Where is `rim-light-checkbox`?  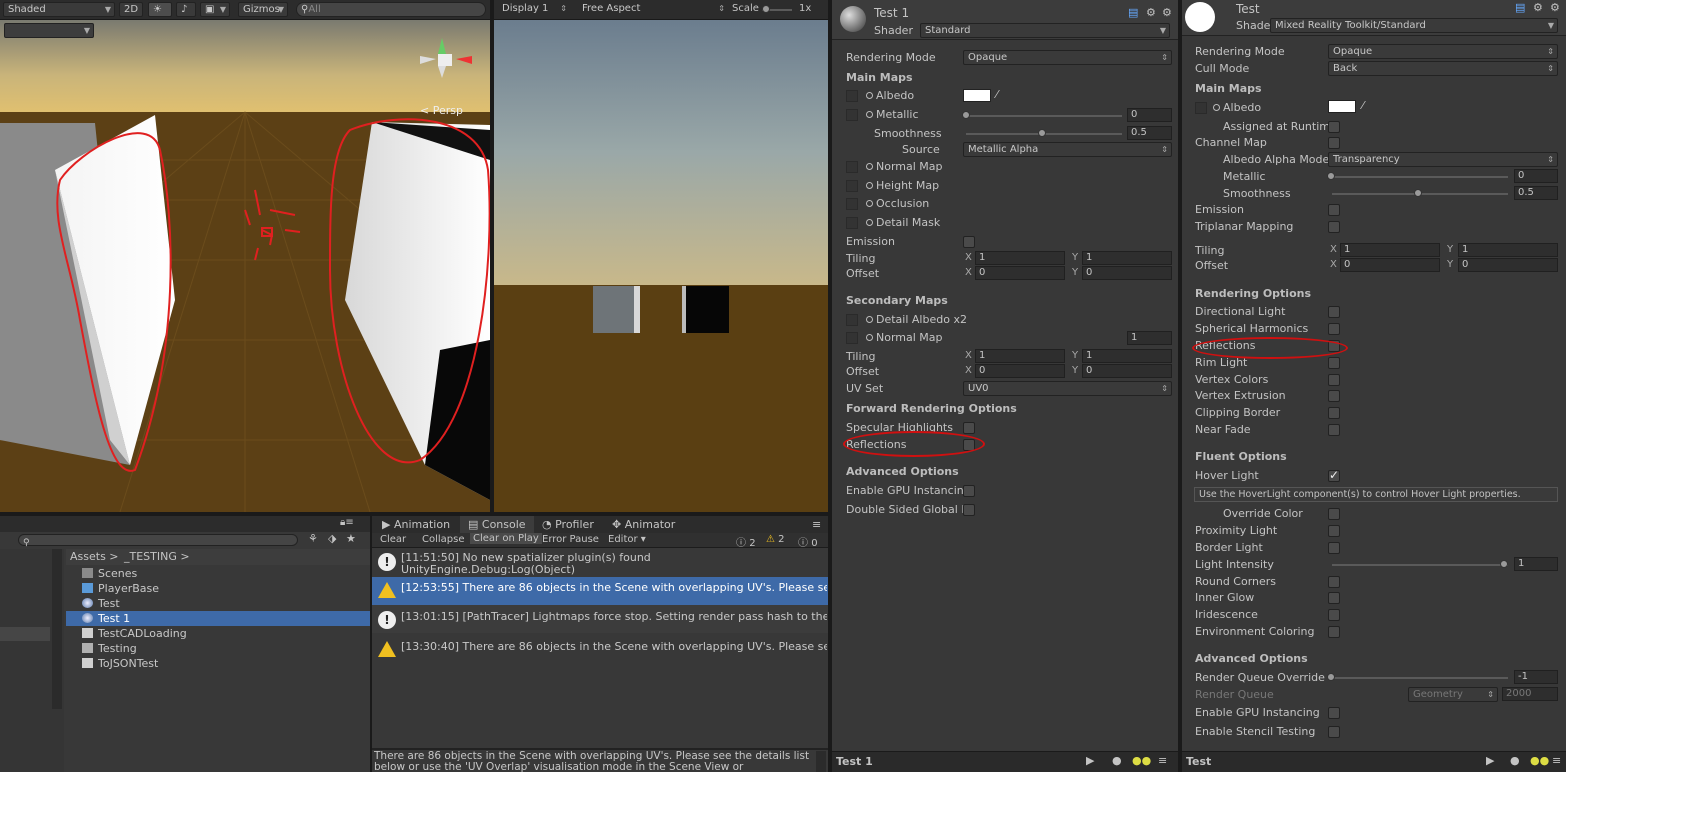 rim-light-checkbox is located at coordinates (1334, 363).